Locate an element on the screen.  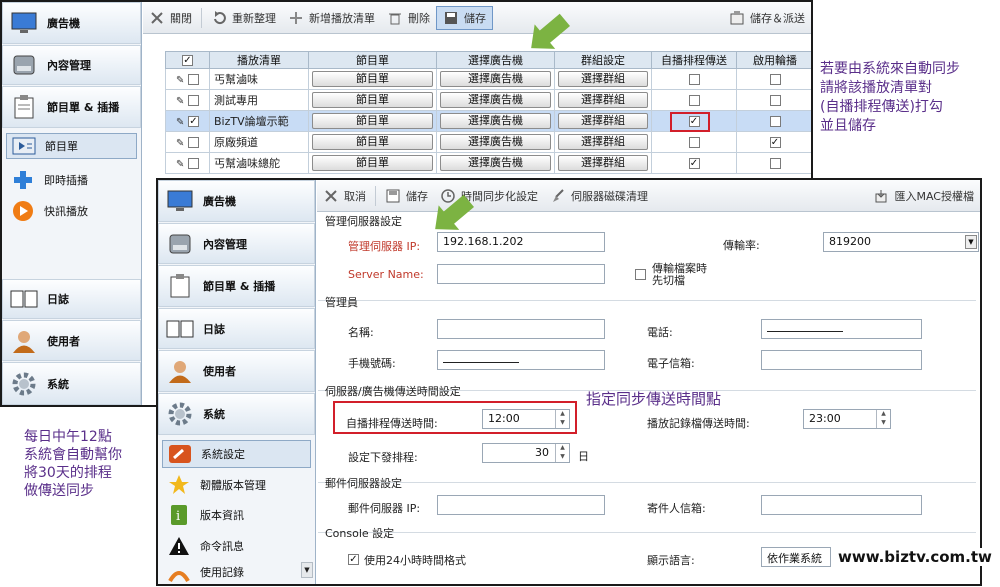
table-row: ✎ 丐幫滷味 節目單 選擇廣告機 選擇群組 is located at coordinates (488, 79).